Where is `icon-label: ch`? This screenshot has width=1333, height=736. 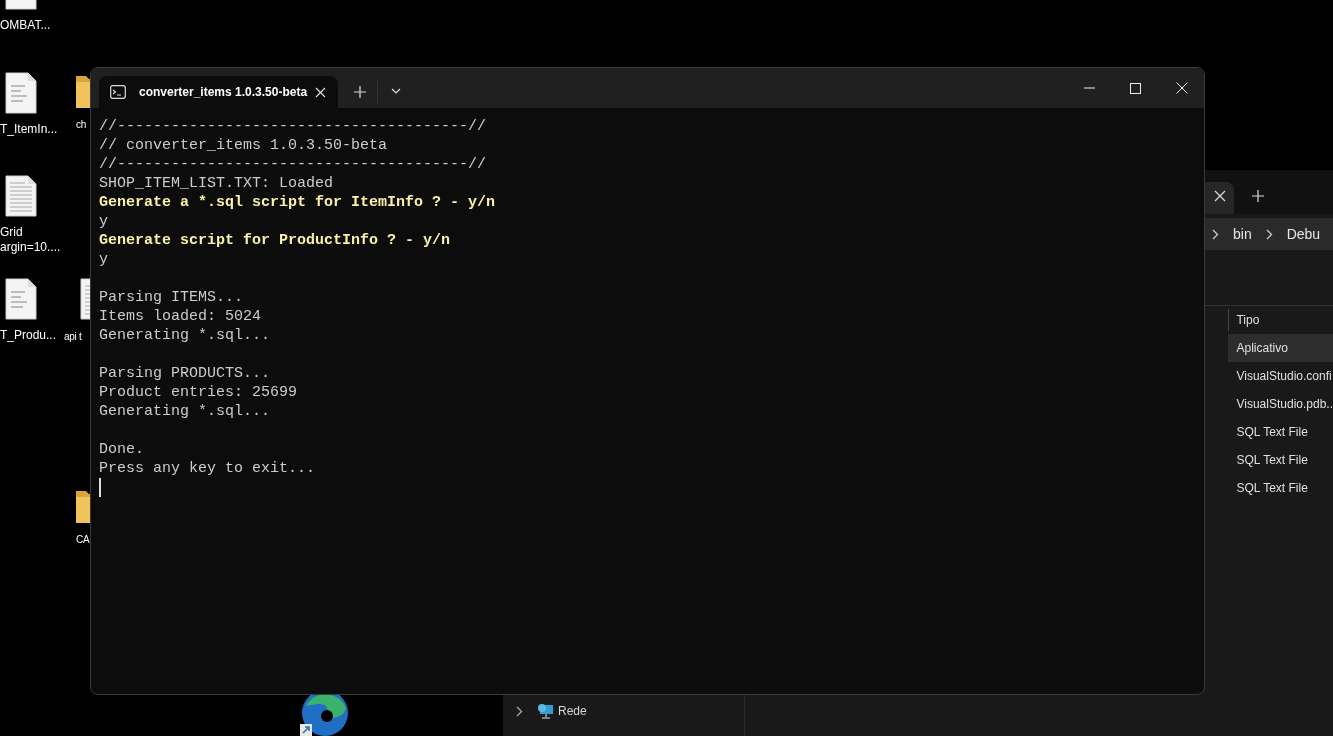
icon-label: ch is located at coordinates (81, 125).